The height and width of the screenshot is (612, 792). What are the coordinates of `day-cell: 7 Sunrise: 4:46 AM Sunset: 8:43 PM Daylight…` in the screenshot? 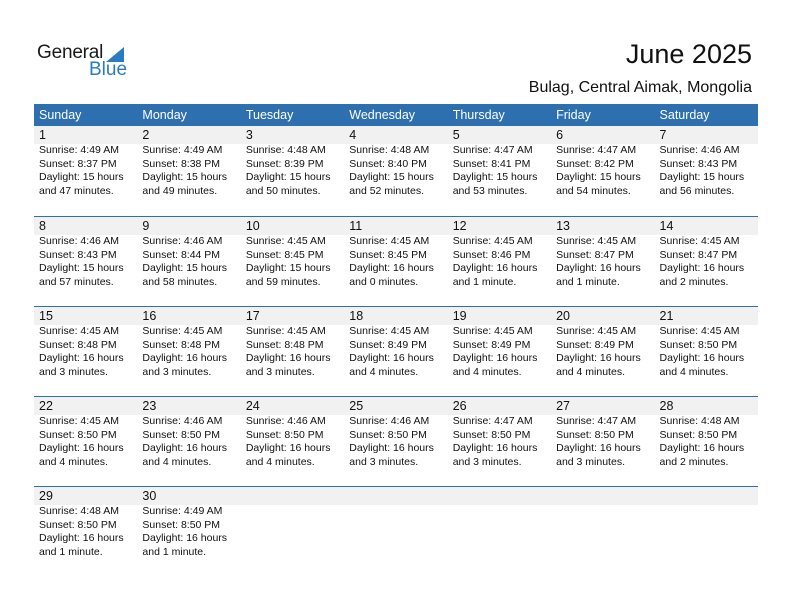 It's located at (706, 162).